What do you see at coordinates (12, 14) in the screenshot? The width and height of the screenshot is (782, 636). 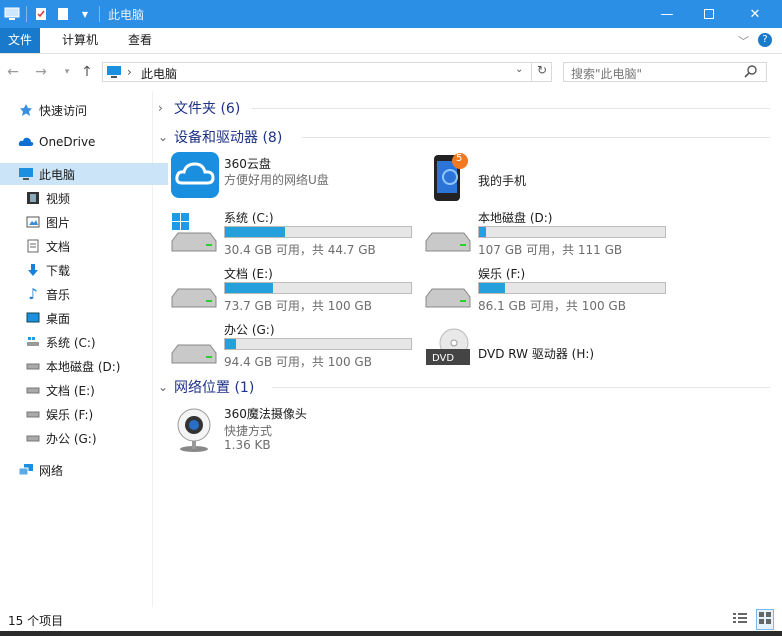 I see `computer-icon` at bounding box center [12, 14].